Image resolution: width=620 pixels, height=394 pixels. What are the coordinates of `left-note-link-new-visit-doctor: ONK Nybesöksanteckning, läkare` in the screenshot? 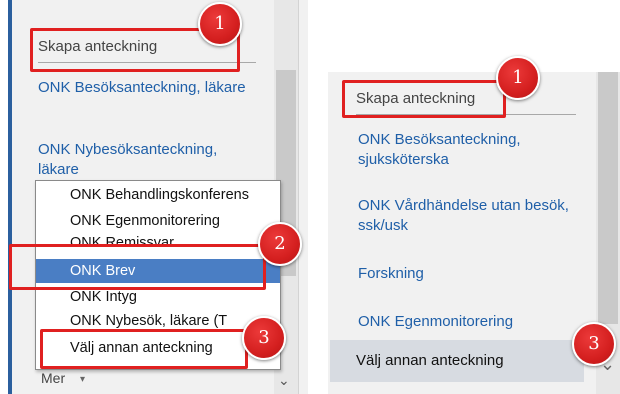 It's located at (148, 160).